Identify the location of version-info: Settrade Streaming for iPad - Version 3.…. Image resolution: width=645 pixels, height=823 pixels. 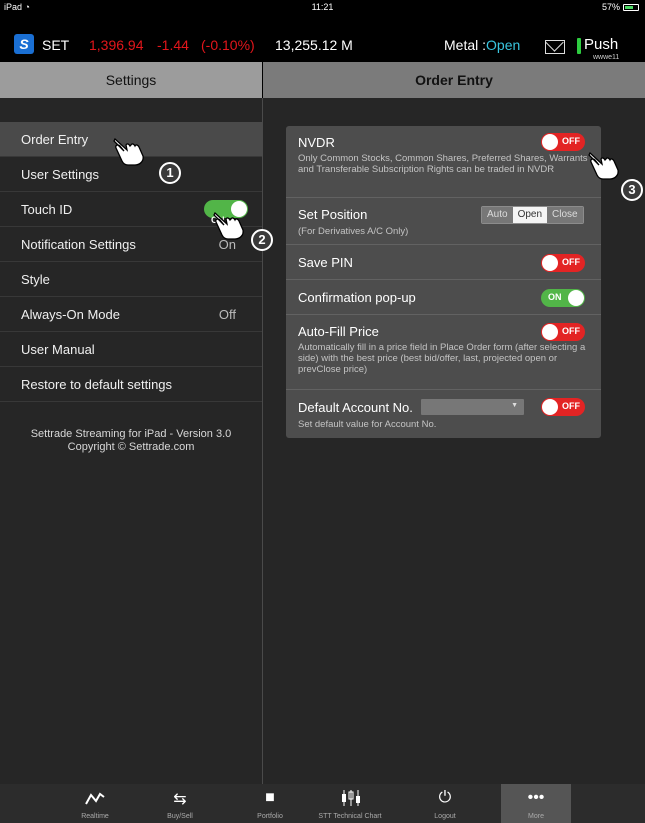
(131, 440).